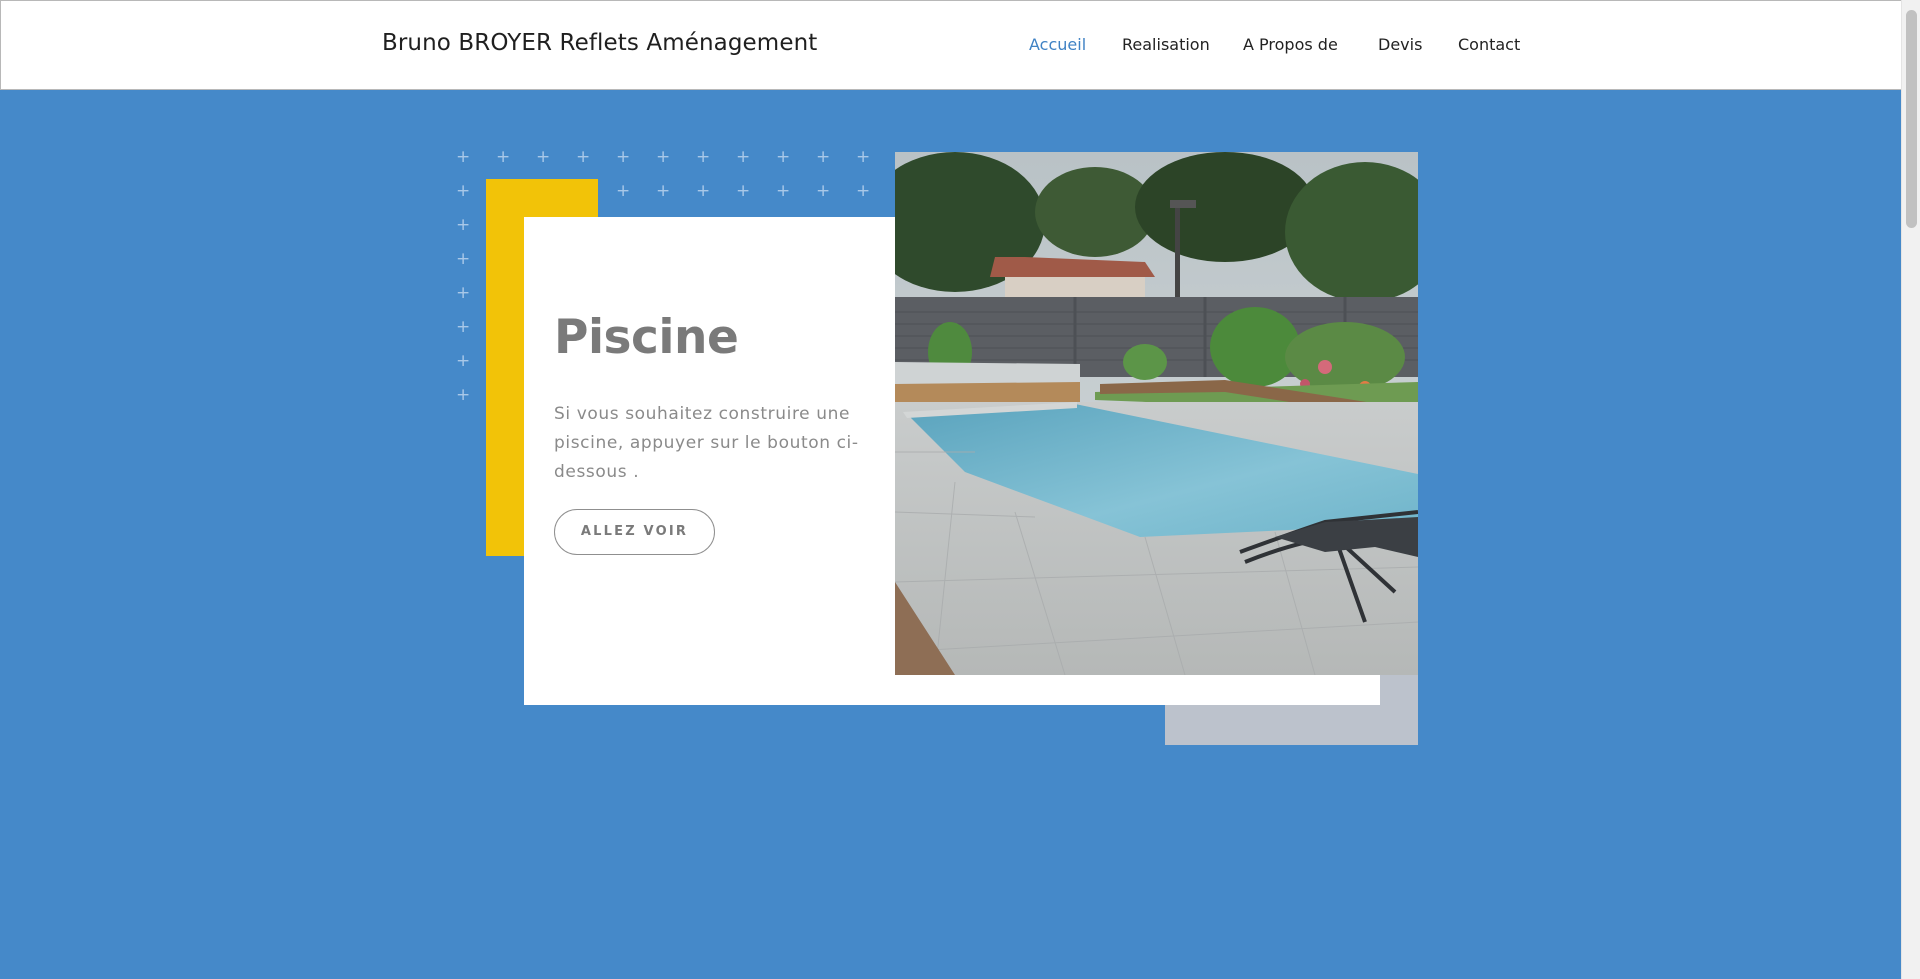 The width and height of the screenshot is (1920, 979). I want to click on page-scrollbar, so click(1910, 489).